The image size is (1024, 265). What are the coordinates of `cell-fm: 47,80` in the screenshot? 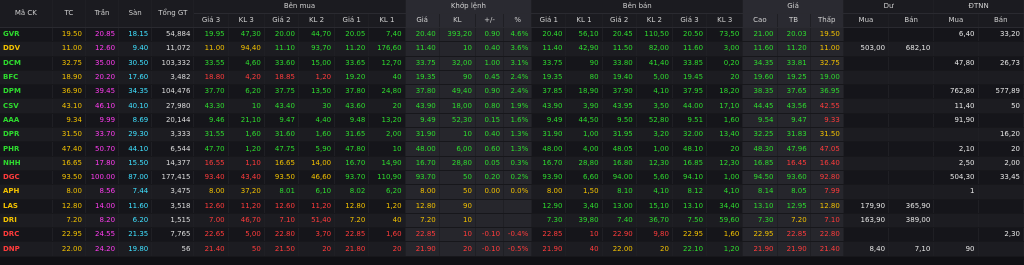 It's located at (956, 63).